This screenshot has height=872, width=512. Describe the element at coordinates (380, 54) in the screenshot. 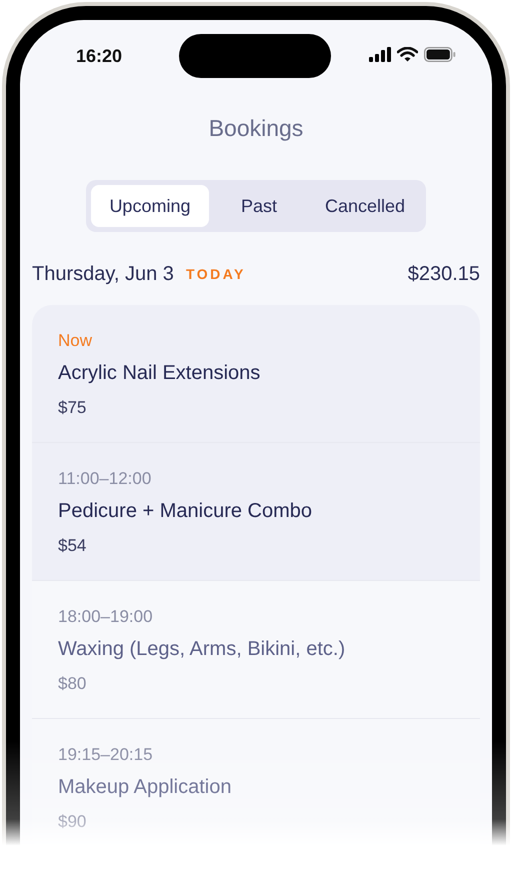

I see `signal-icon` at that location.